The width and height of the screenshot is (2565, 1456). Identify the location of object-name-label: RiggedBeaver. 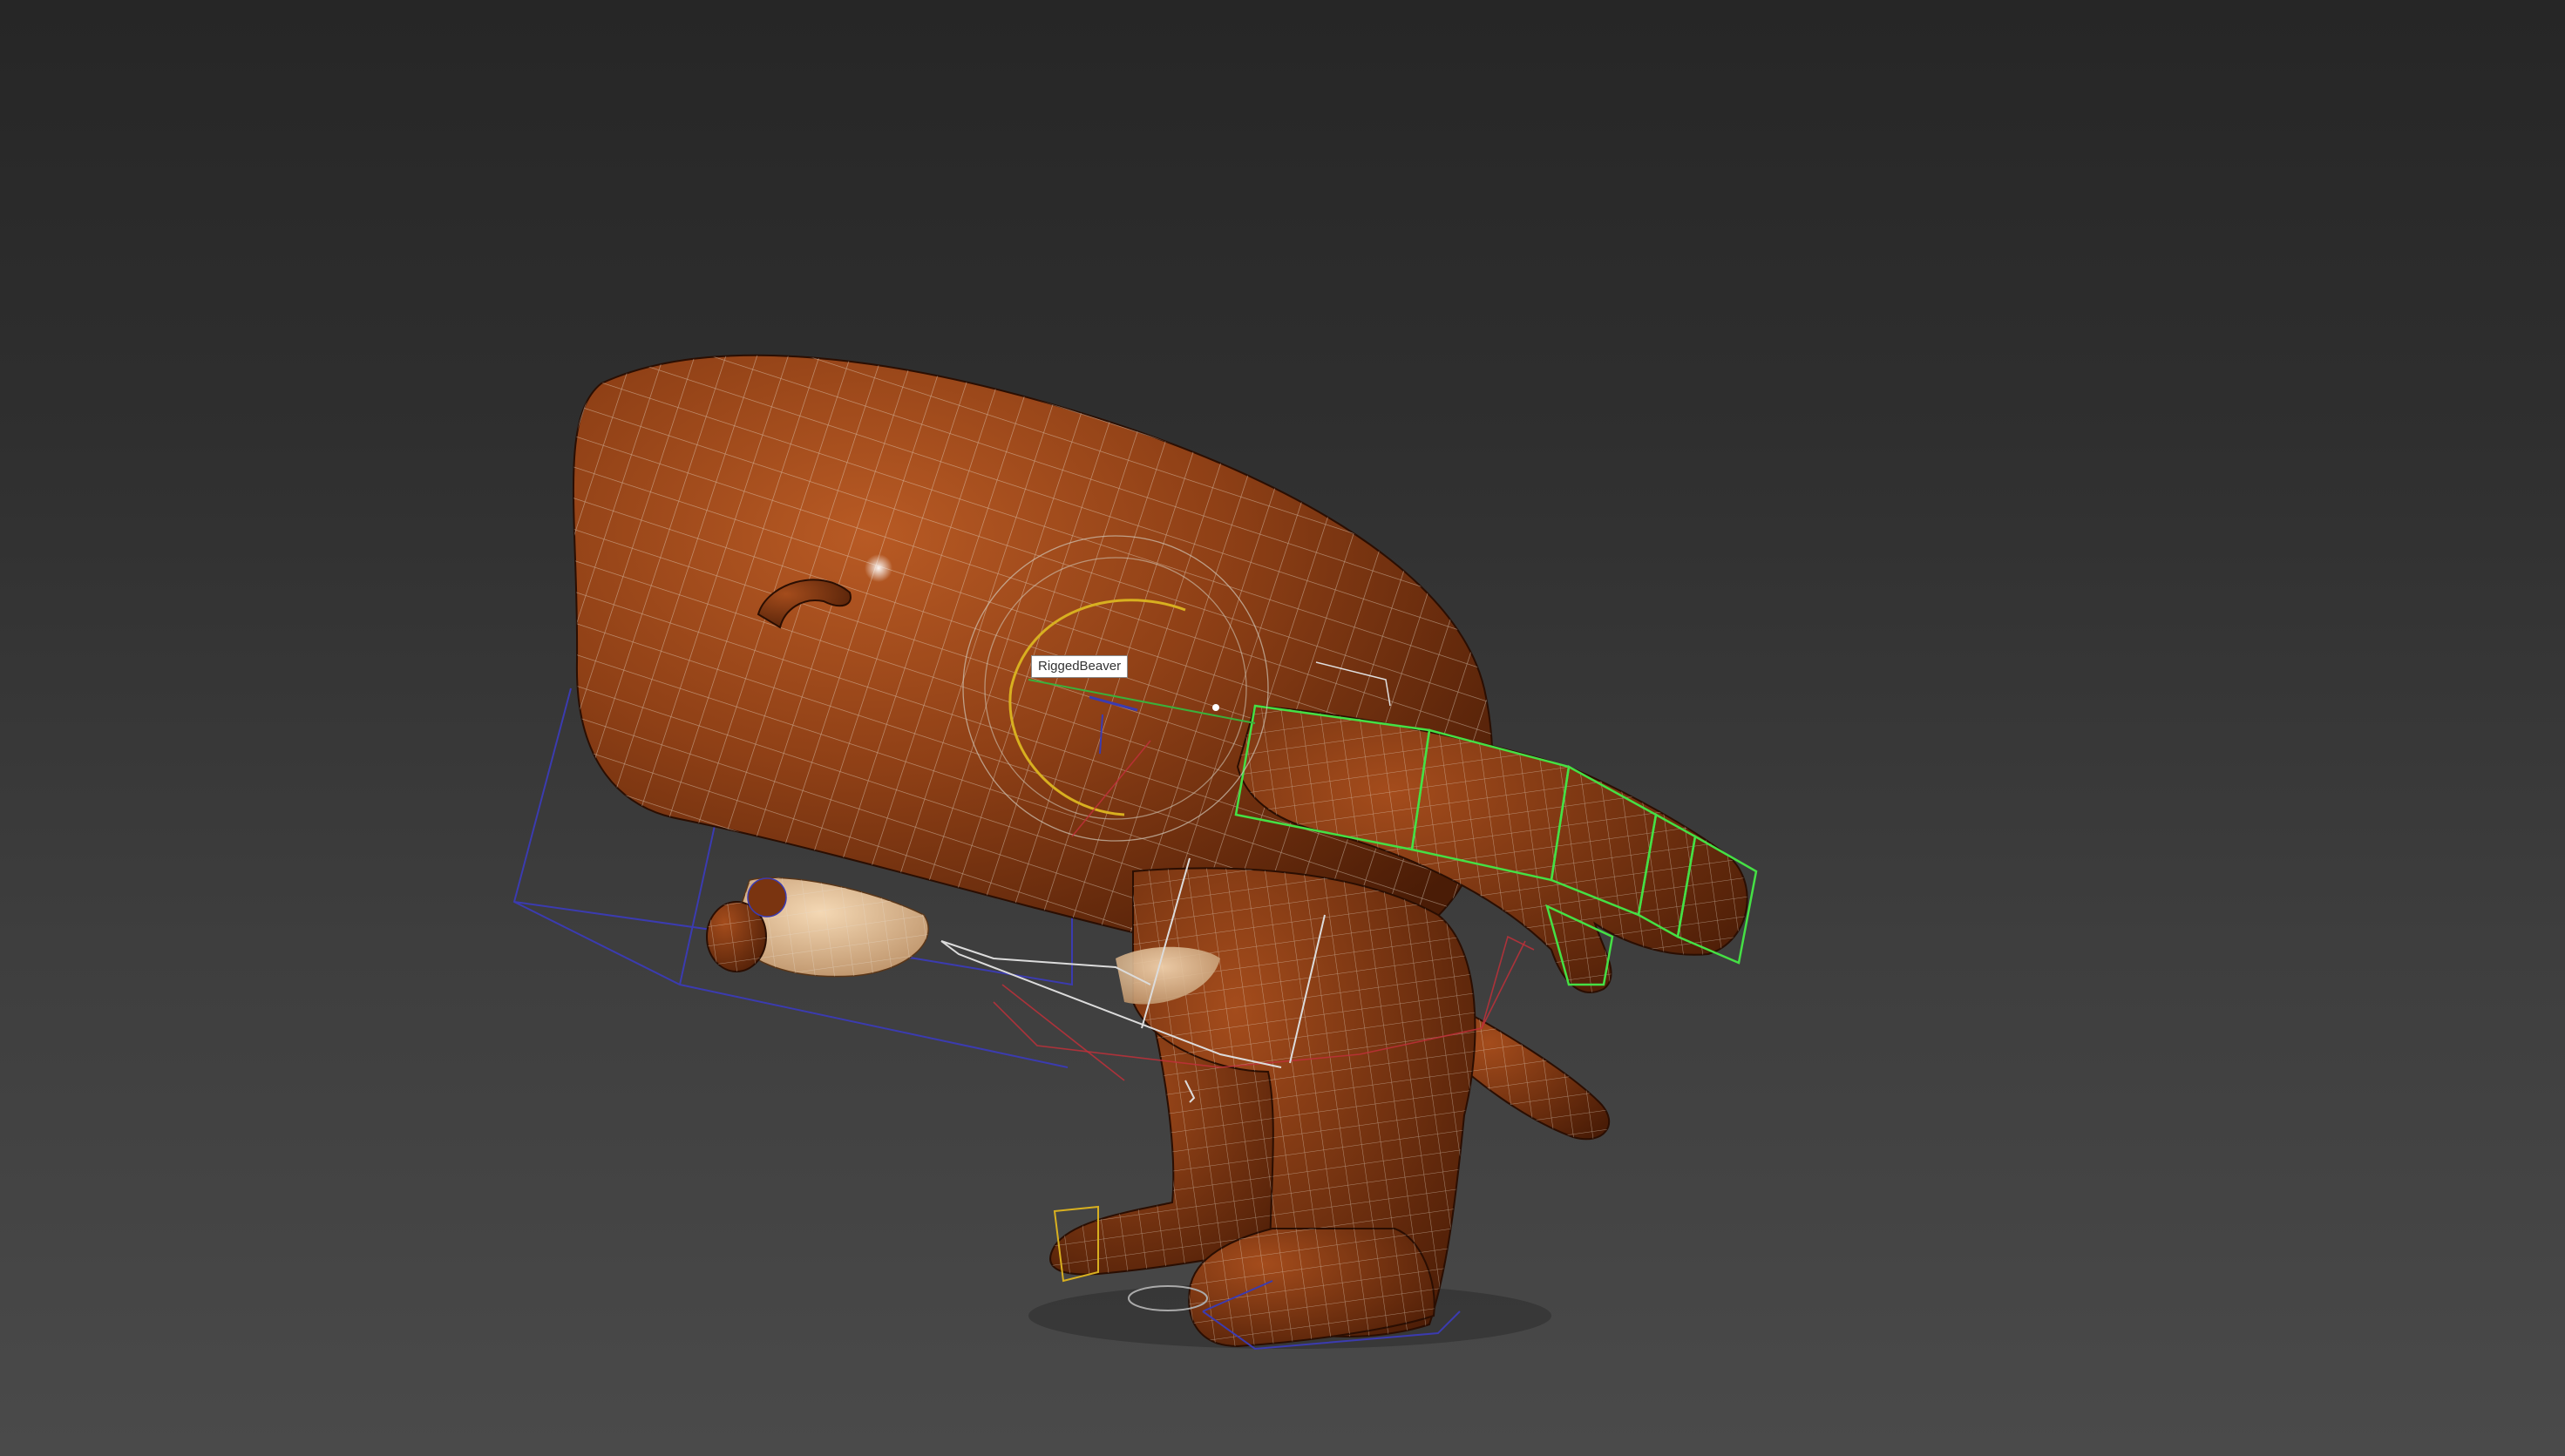
(1080, 666).